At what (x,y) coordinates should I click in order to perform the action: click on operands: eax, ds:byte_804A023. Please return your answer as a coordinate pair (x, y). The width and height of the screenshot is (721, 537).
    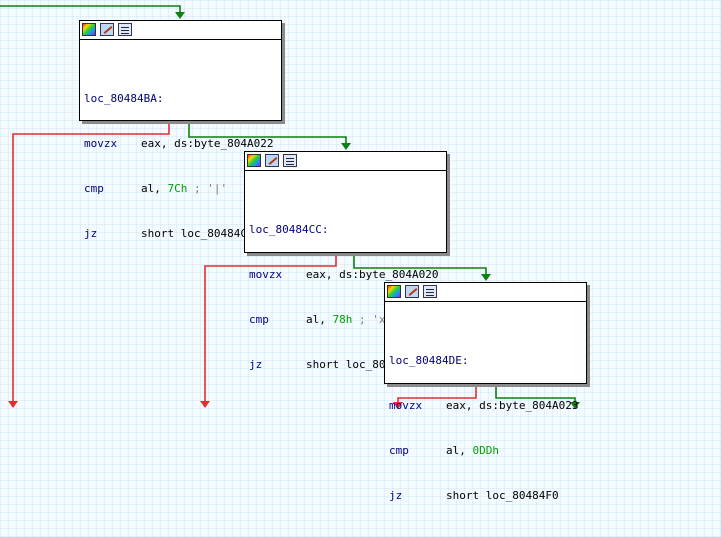
    Looking at the image, I should click on (512, 405).